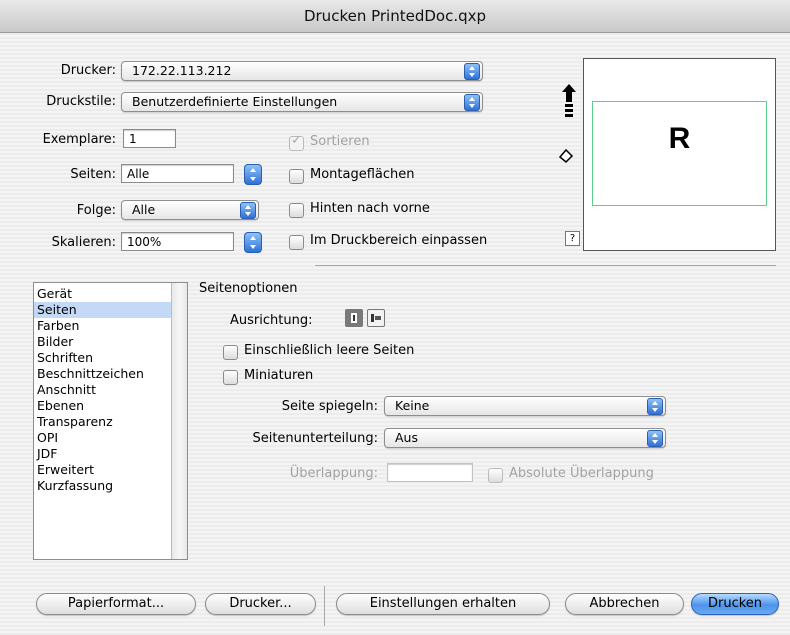  I want to click on help-icon: ?, so click(572, 238).